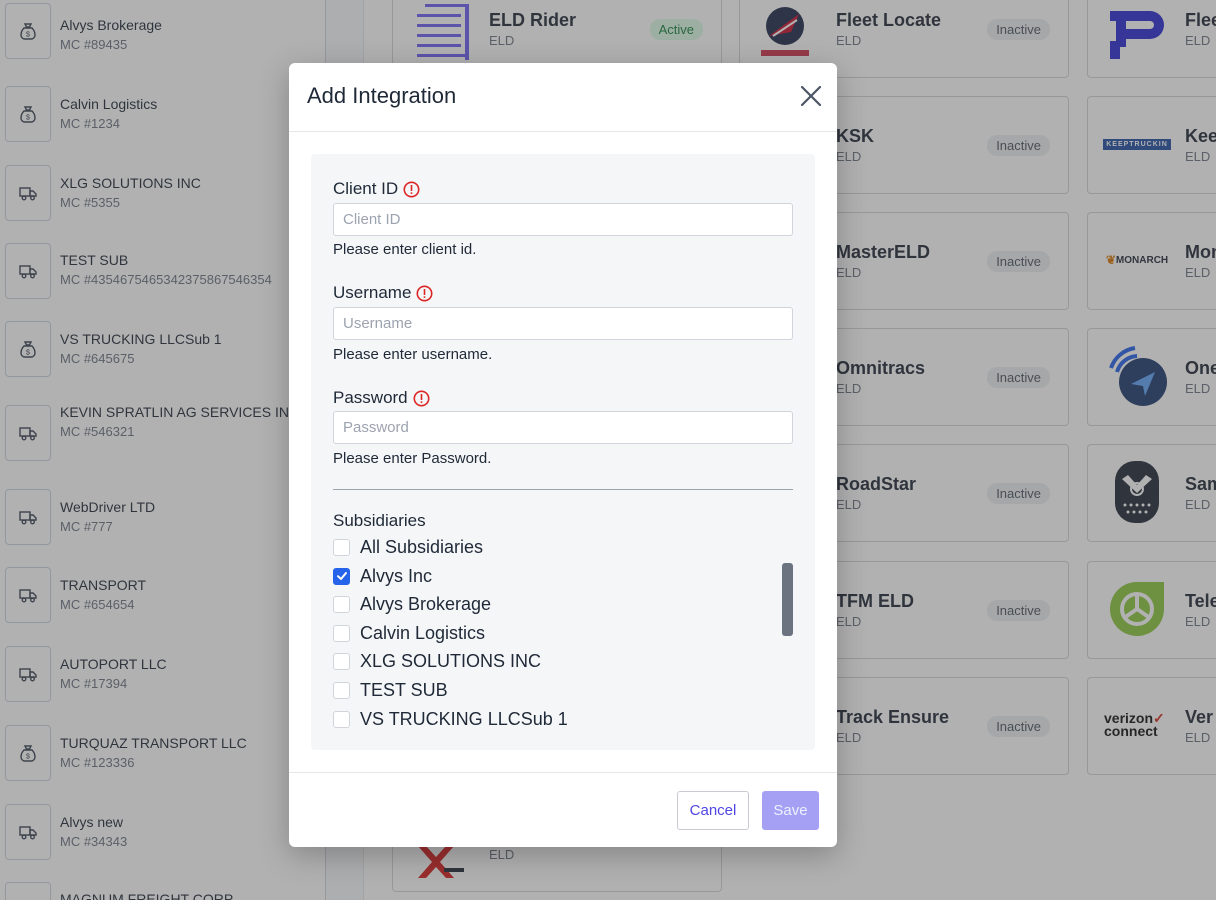 Image resolution: width=1216 pixels, height=900 pixels. I want to click on subsidiaries-heading: Subsidiaries, so click(379, 520).